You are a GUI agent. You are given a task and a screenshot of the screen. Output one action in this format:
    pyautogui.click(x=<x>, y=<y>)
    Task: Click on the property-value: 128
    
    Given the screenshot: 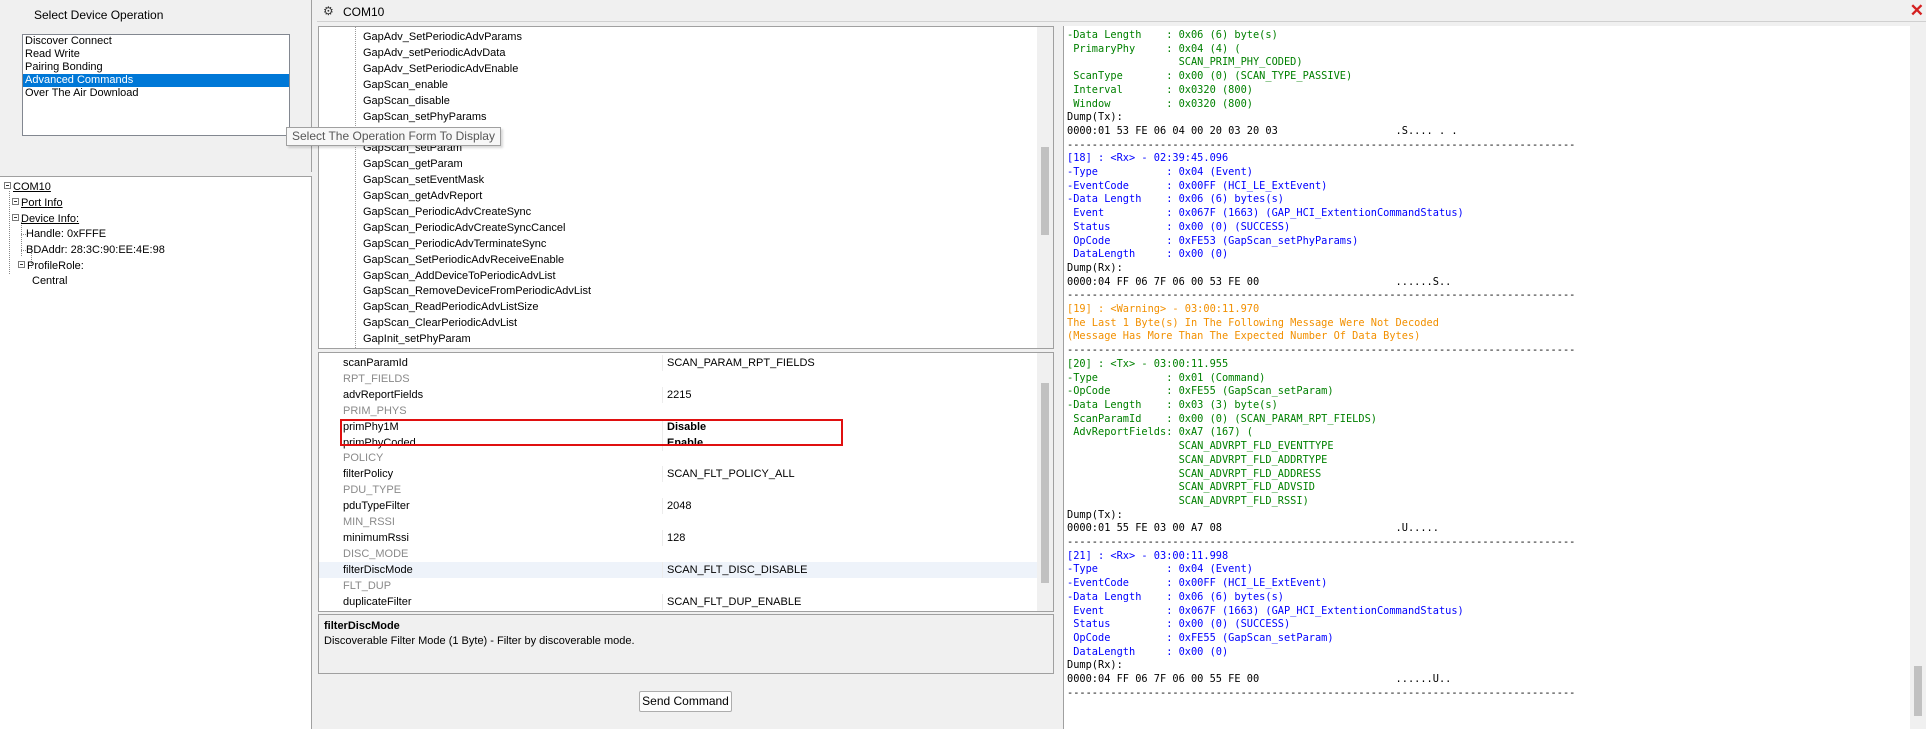 What is the action you would take?
    pyautogui.click(x=676, y=538)
    